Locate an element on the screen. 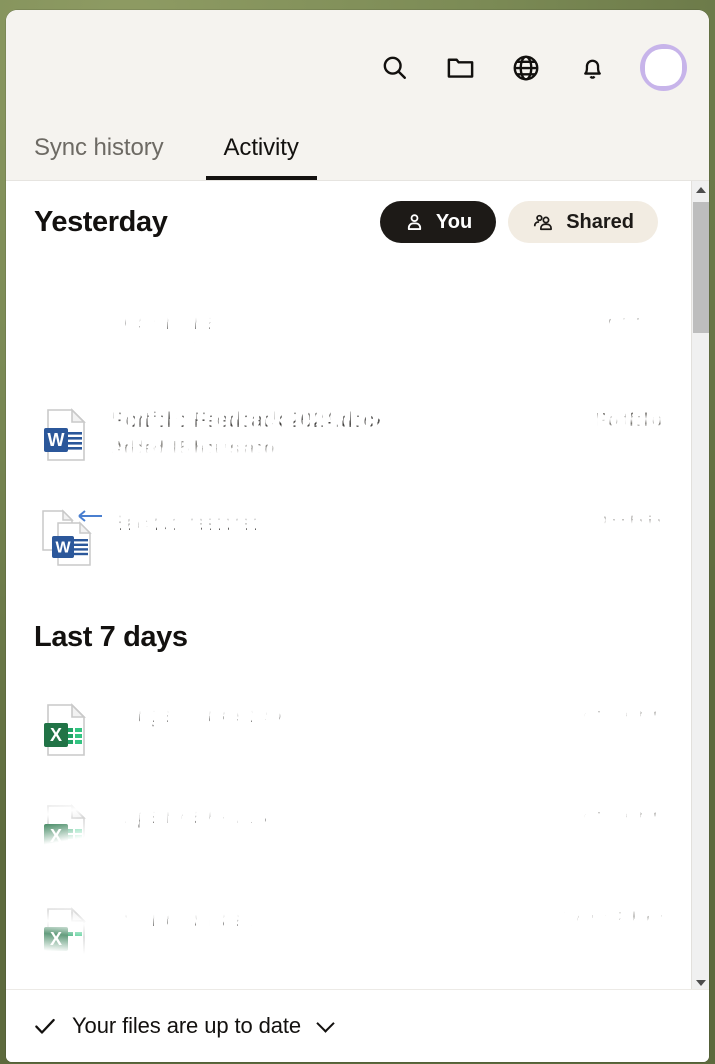  list-item-location: Work Folder is located at coordinates (613, 919).